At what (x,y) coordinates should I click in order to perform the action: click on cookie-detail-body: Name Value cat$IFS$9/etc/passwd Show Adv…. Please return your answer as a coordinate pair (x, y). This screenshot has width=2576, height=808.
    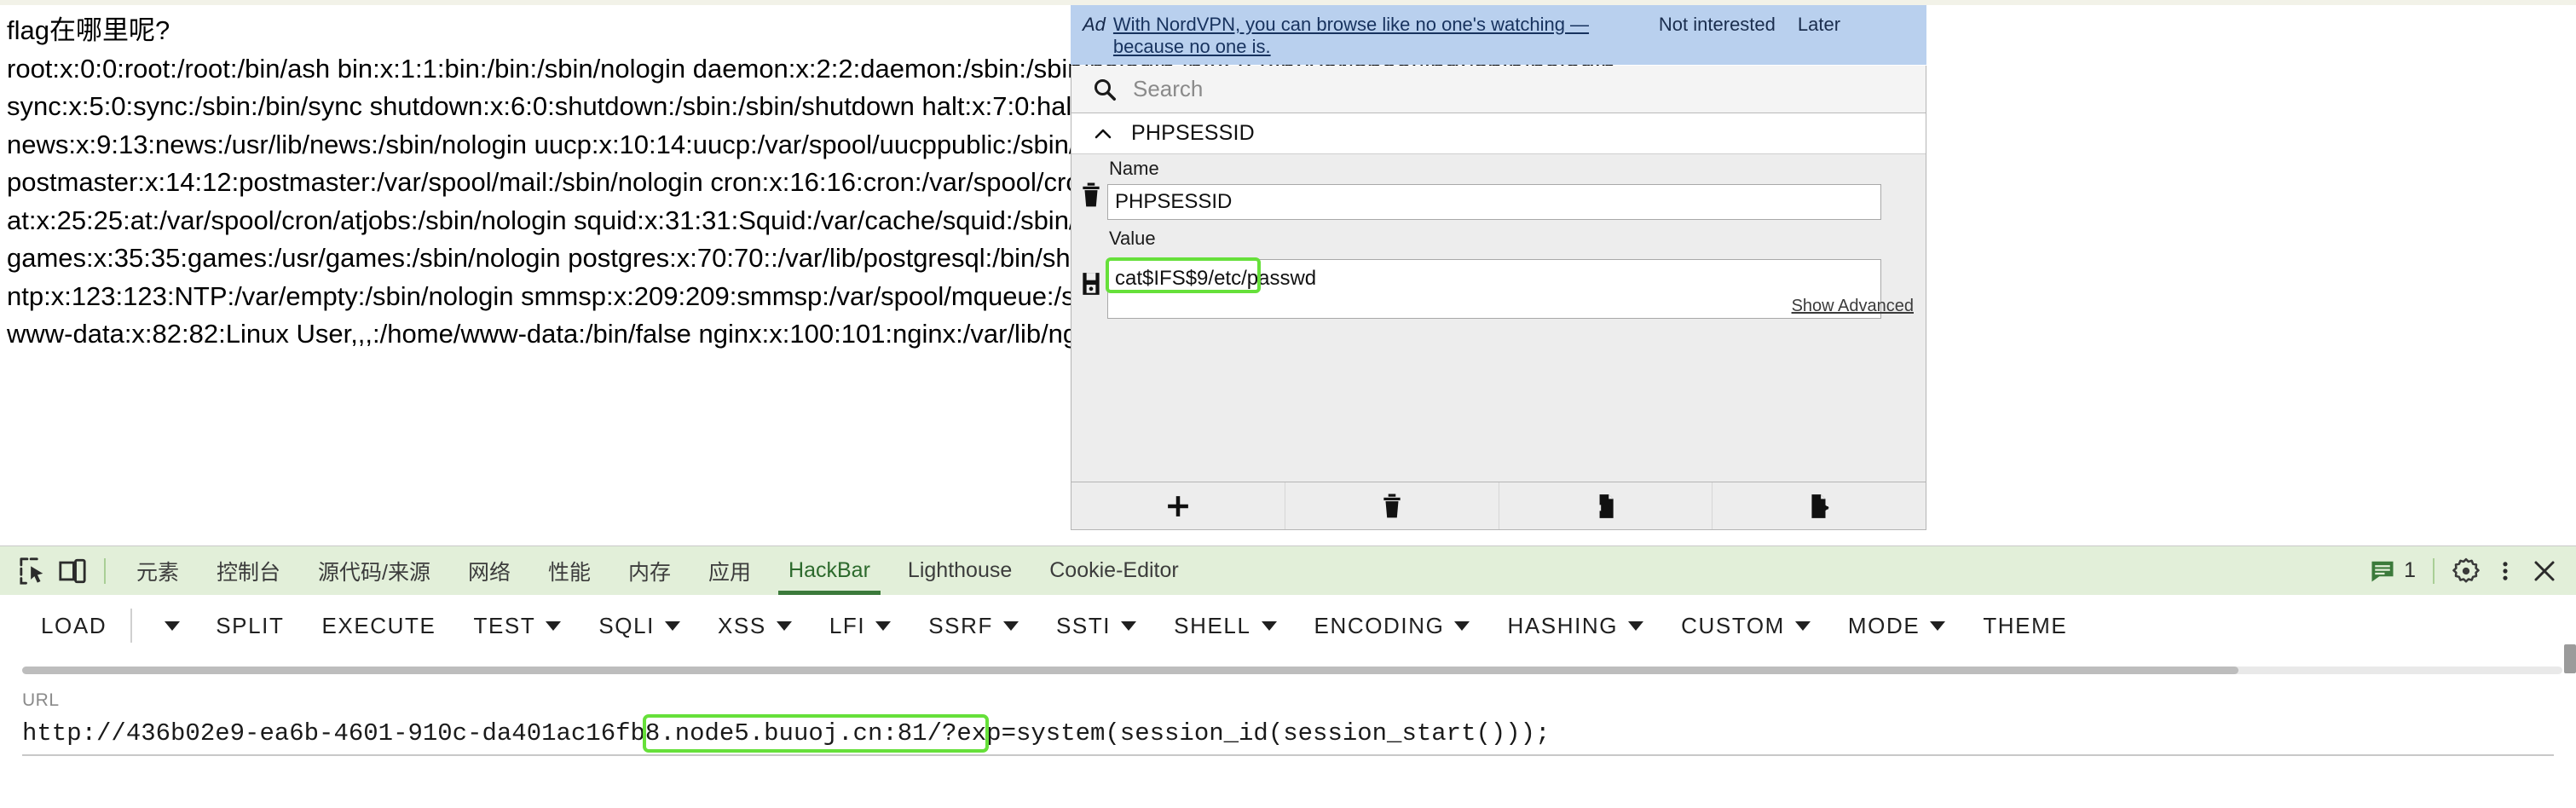
    Looking at the image, I should click on (1498, 236).